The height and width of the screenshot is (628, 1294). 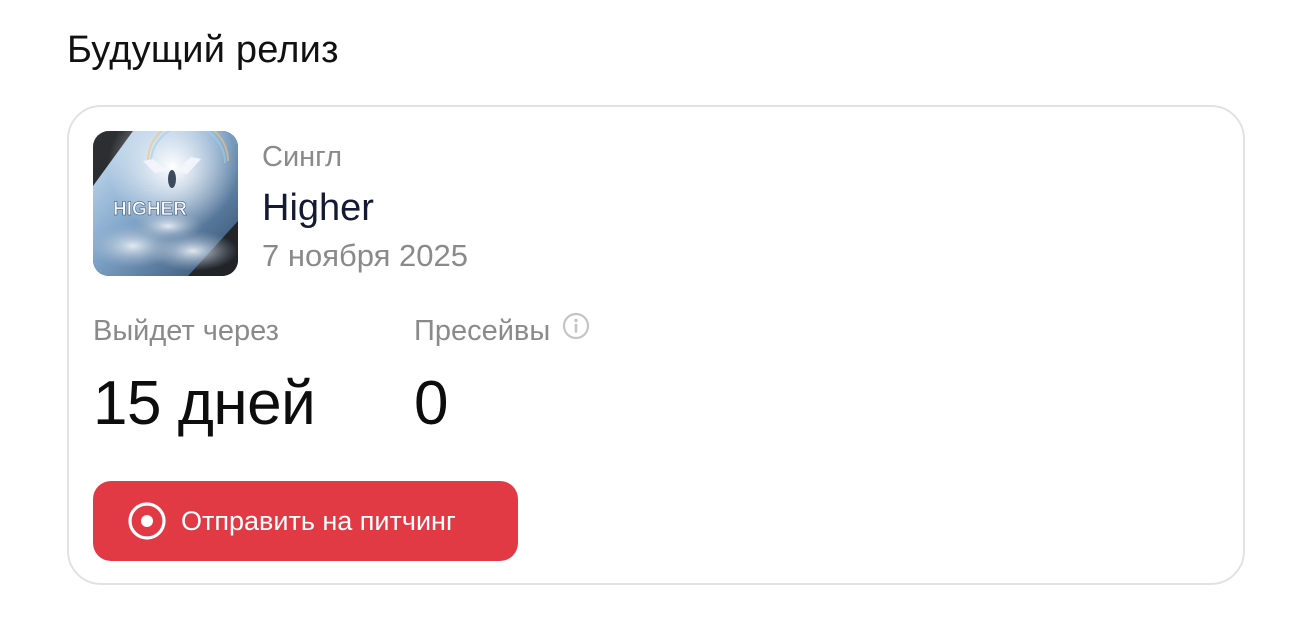 I want to click on section-title: Будущий релиз, so click(x=203, y=50).